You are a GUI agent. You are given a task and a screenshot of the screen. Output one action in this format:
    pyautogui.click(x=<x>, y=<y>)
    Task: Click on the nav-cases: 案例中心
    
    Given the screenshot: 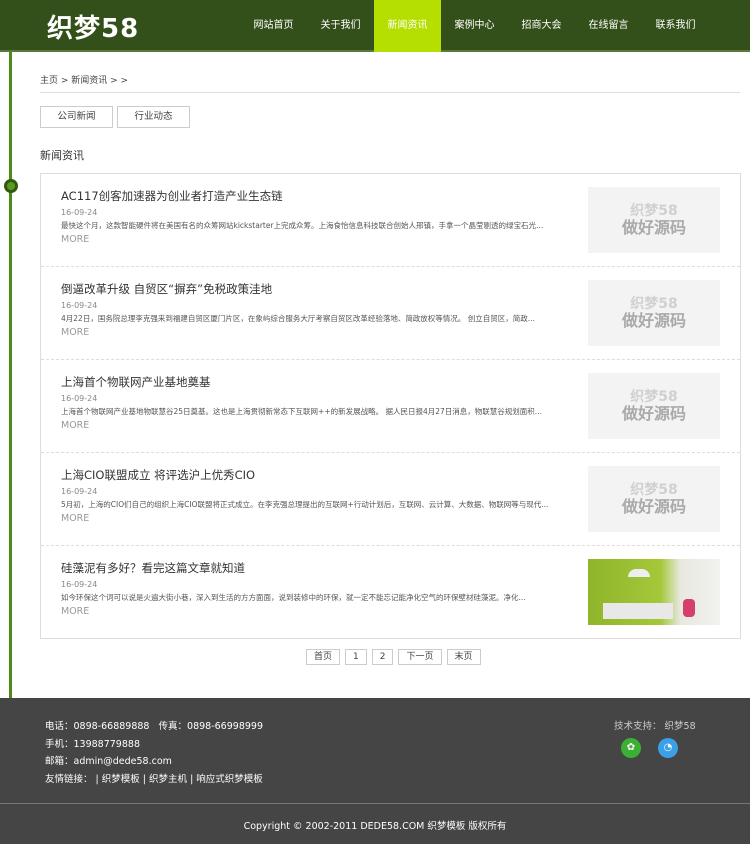 What is the action you would take?
    pyautogui.click(x=474, y=26)
    